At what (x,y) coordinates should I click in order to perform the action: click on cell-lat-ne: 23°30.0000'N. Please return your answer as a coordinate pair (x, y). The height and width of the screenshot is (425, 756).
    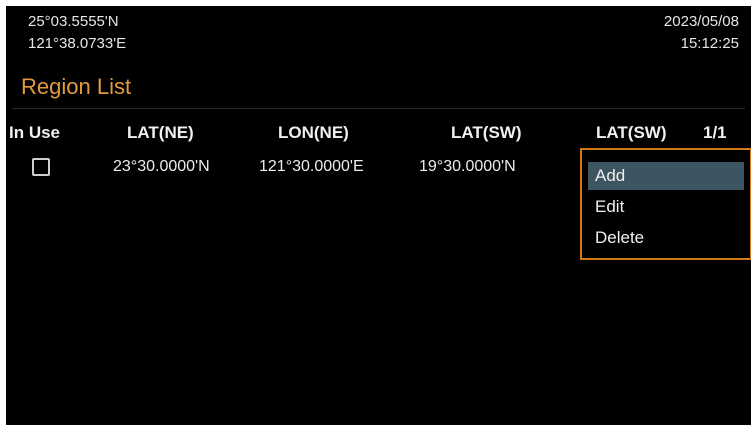
    Looking at the image, I should click on (161, 166).